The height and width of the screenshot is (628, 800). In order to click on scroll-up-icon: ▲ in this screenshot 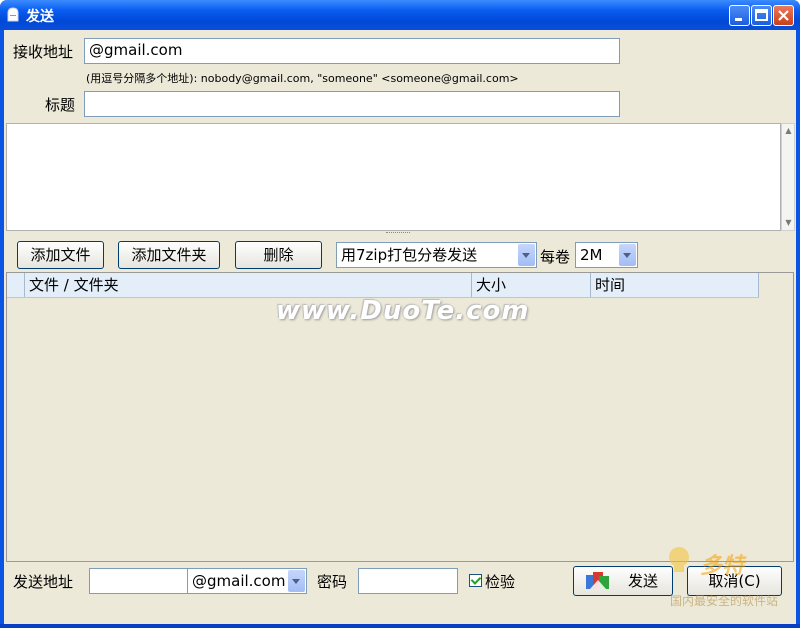, I will do `click(788, 131)`.